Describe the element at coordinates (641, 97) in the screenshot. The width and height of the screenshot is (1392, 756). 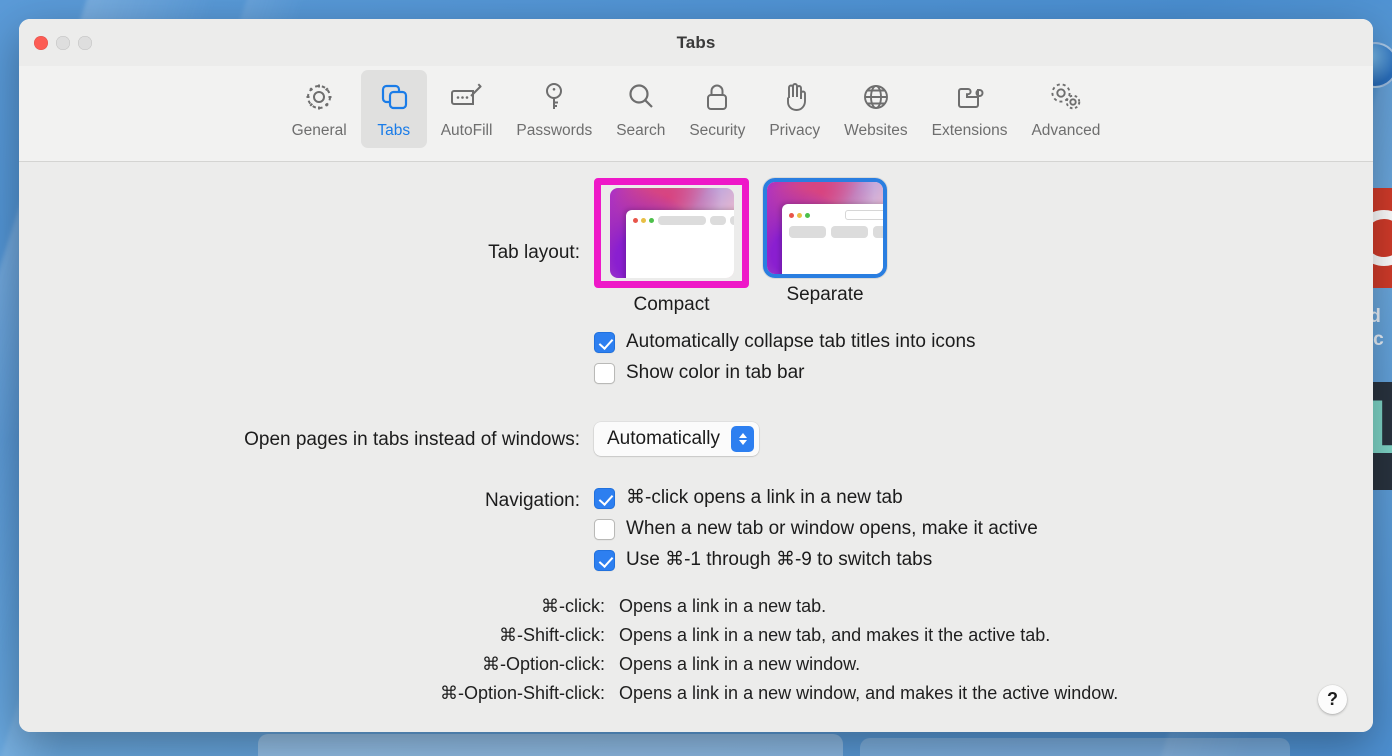
I see `search-icon` at that location.